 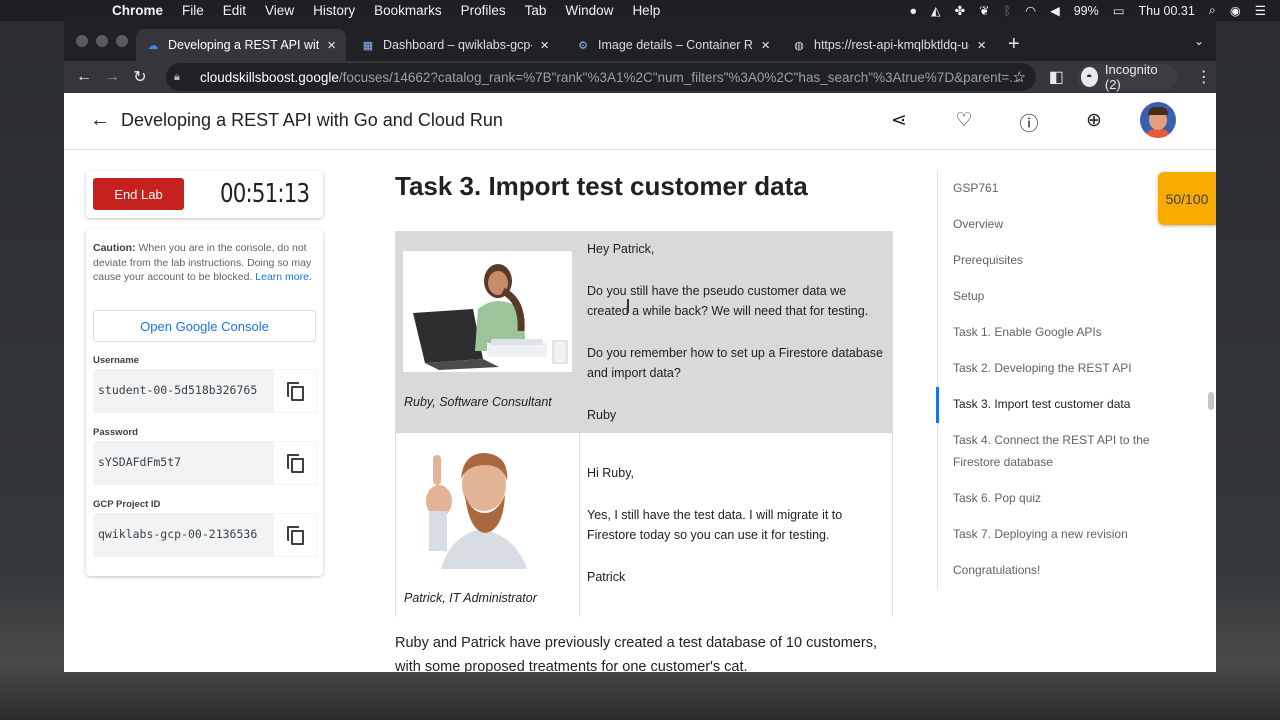 What do you see at coordinates (646, 10) in the screenshot?
I see `menu-help: Help` at bounding box center [646, 10].